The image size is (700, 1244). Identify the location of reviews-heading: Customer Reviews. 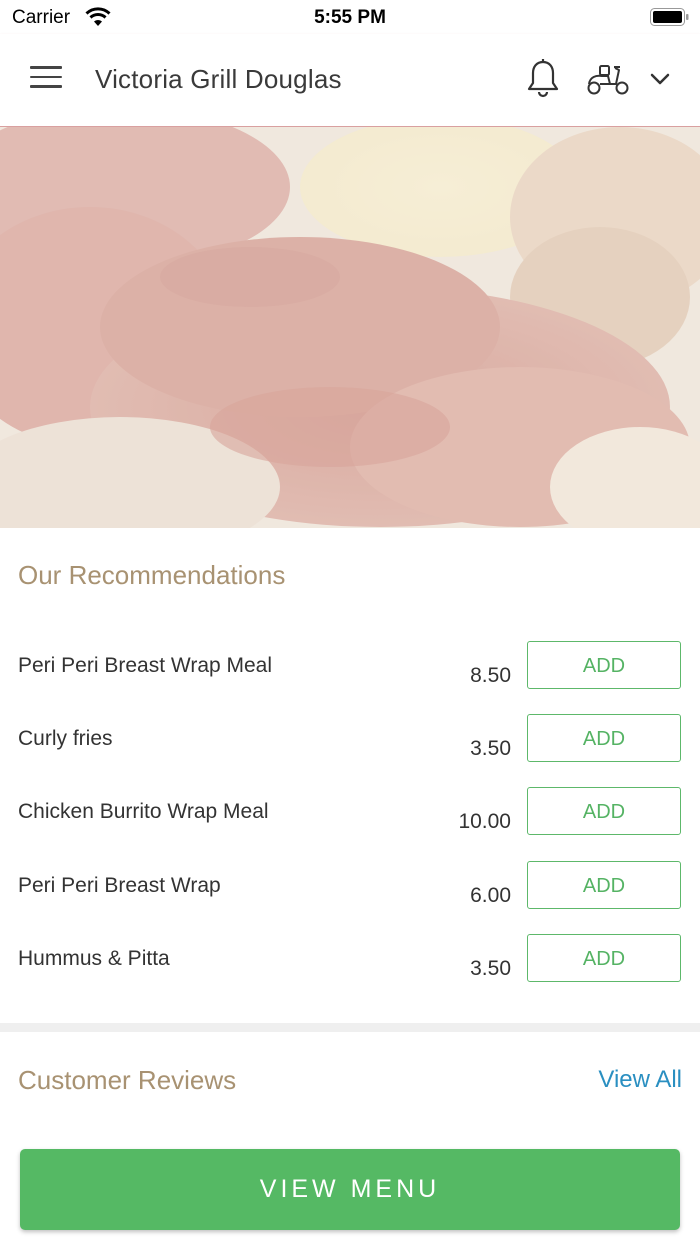
(127, 1080).